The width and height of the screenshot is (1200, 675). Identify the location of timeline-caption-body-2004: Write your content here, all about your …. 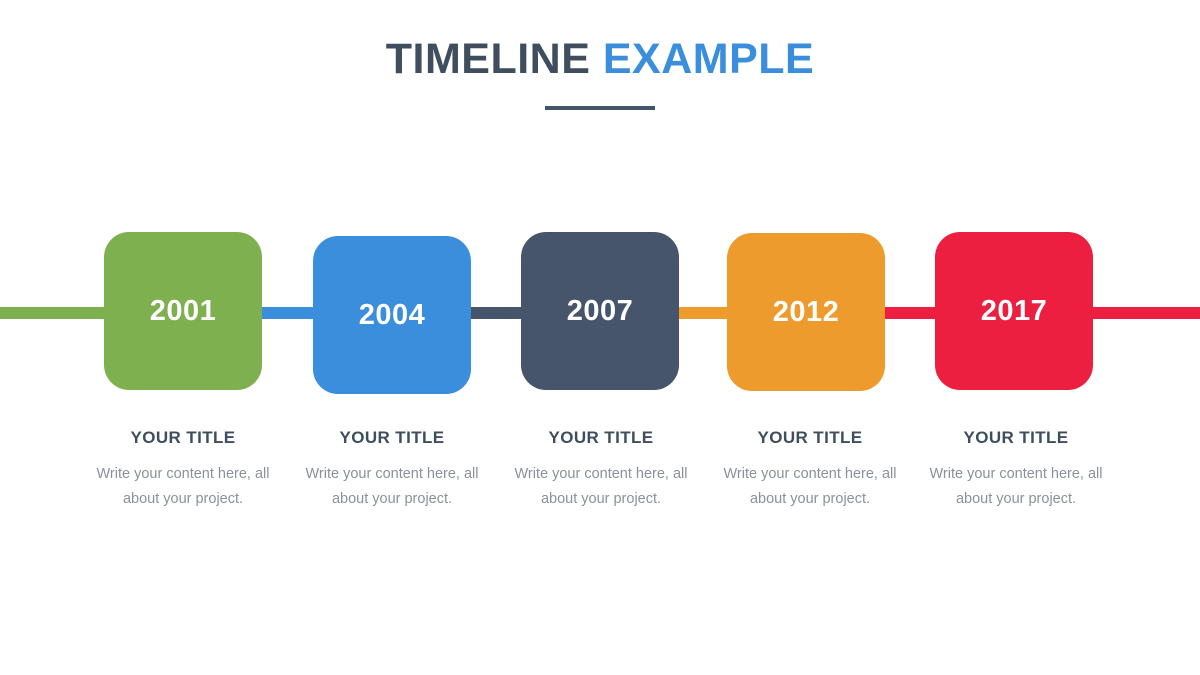
(392, 487).